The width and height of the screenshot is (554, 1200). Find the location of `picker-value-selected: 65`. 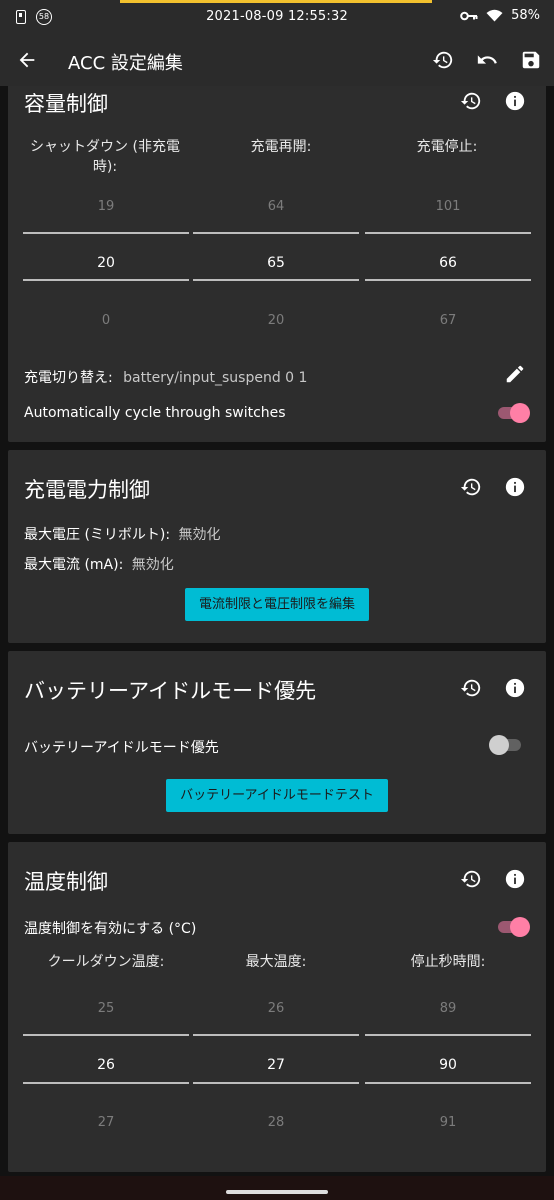

picker-value-selected: 65 is located at coordinates (276, 263).